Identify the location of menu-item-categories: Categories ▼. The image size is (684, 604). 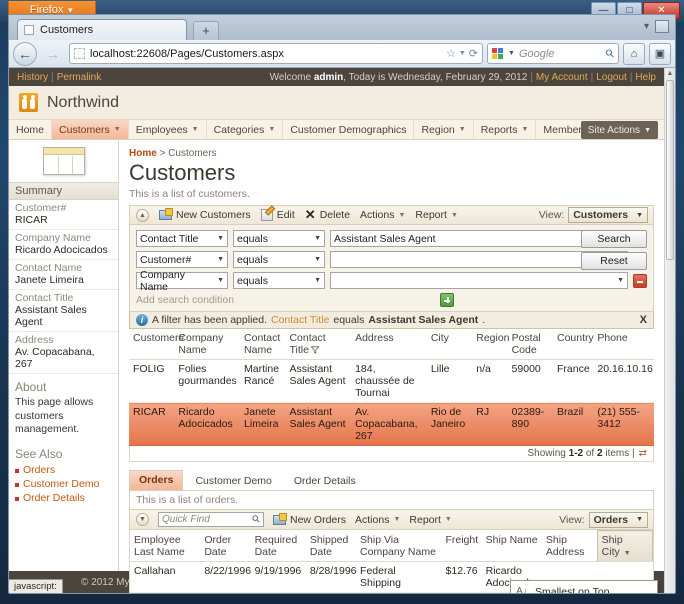
(245, 129).